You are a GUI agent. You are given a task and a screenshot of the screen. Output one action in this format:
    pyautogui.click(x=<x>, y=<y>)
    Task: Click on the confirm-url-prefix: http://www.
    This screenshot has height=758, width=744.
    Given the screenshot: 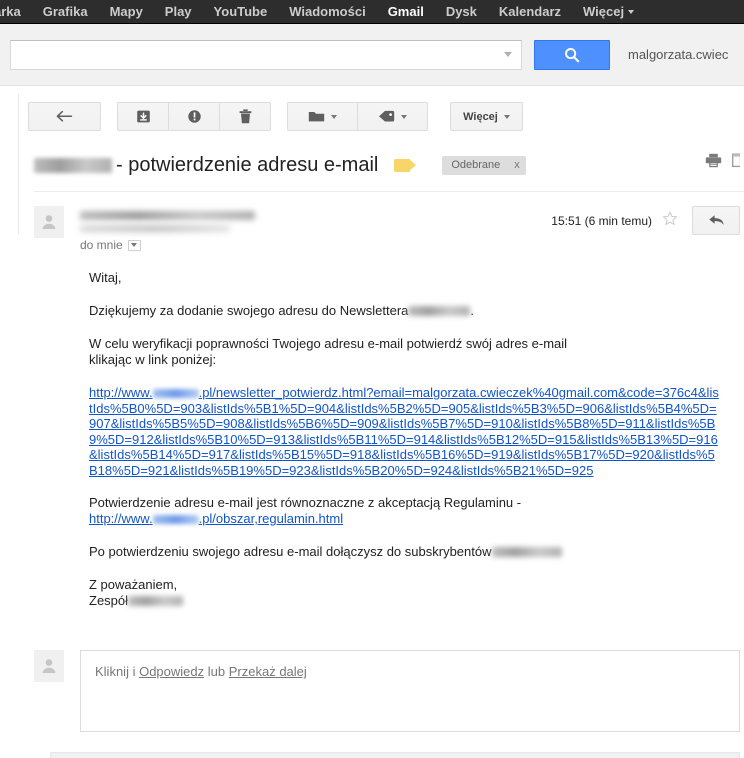 What is the action you would take?
    pyautogui.click(x=121, y=392)
    